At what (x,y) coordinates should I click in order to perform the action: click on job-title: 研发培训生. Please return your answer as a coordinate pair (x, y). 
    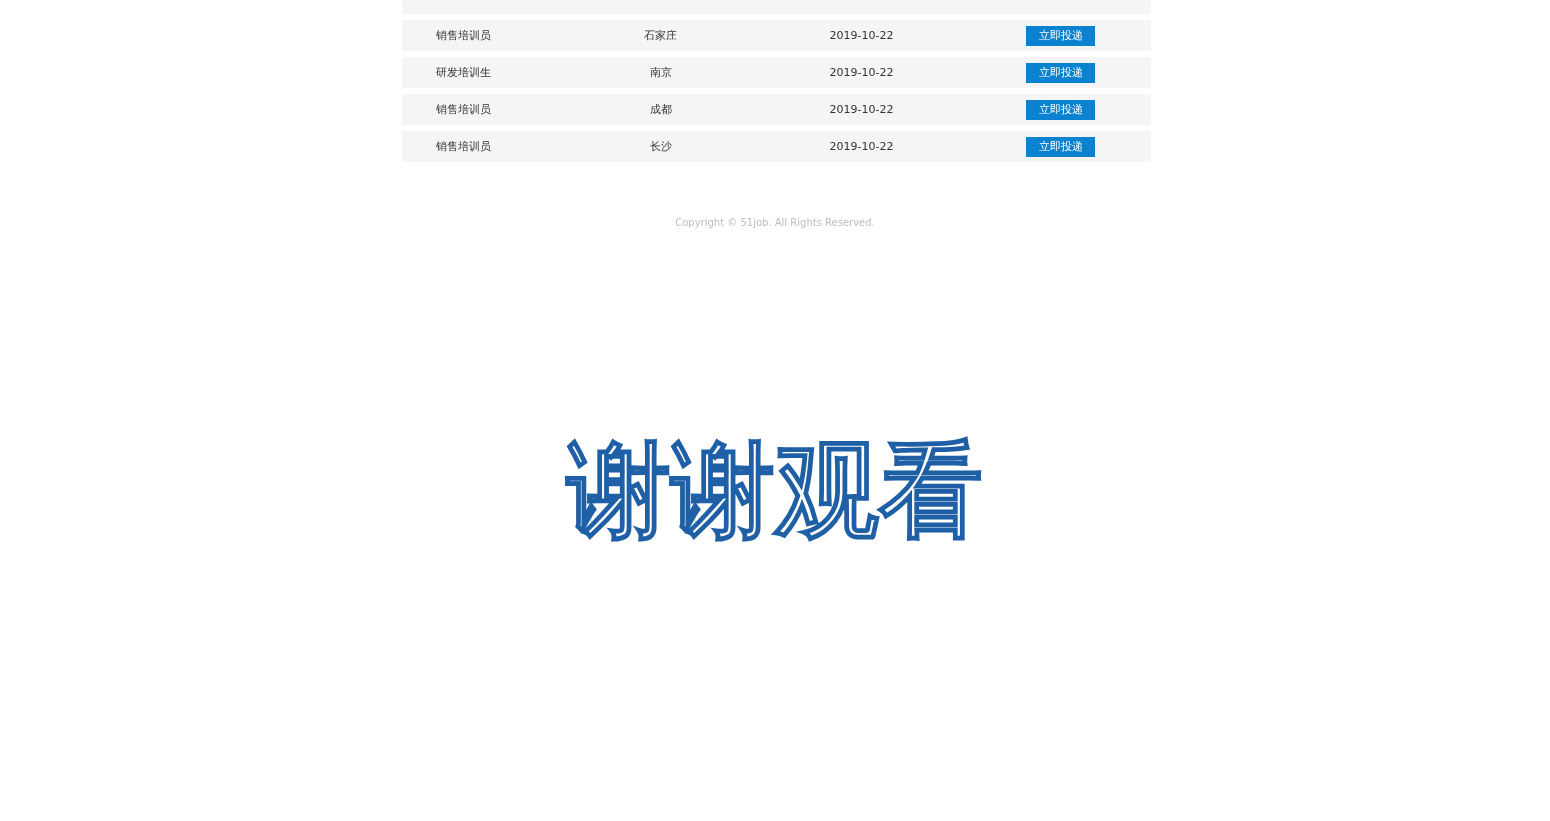
    Looking at the image, I should click on (463, 72).